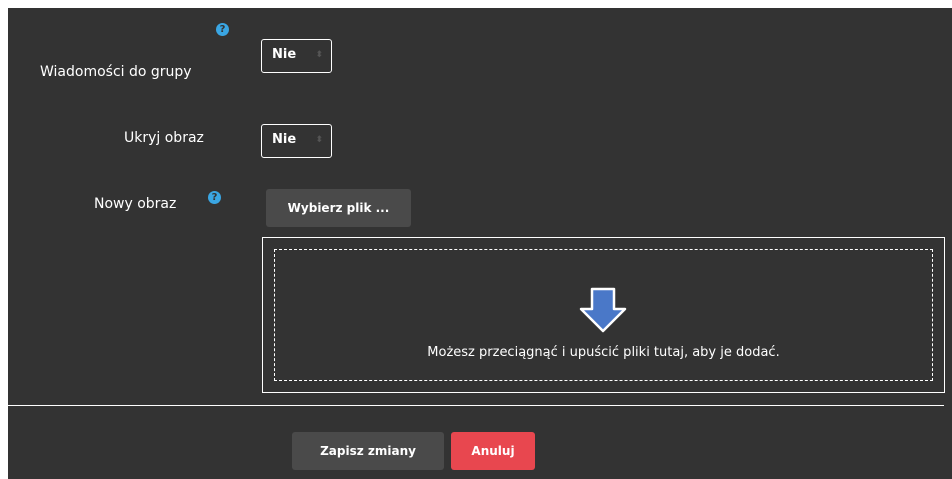 The height and width of the screenshot is (479, 952). Describe the element at coordinates (135, 204) in the screenshot. I see `new-image-label: Nowy obraz` at that location.